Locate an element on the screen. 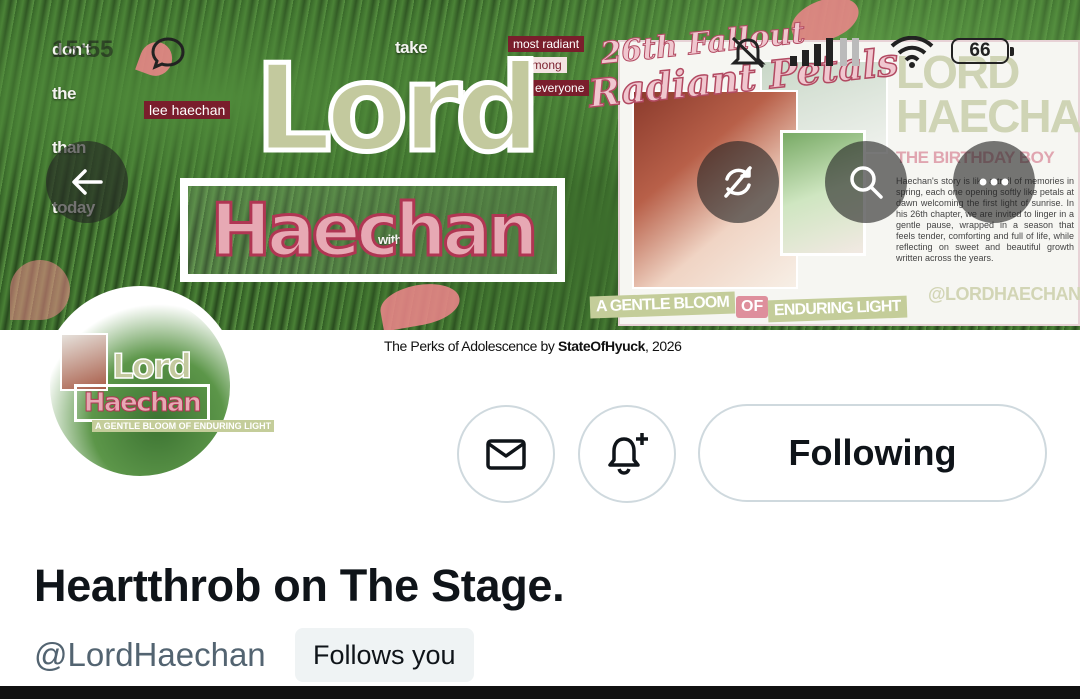 Image resolution: width=1080 pixels, height=699 pixels. search-icon is located at coordinates (866, 182).